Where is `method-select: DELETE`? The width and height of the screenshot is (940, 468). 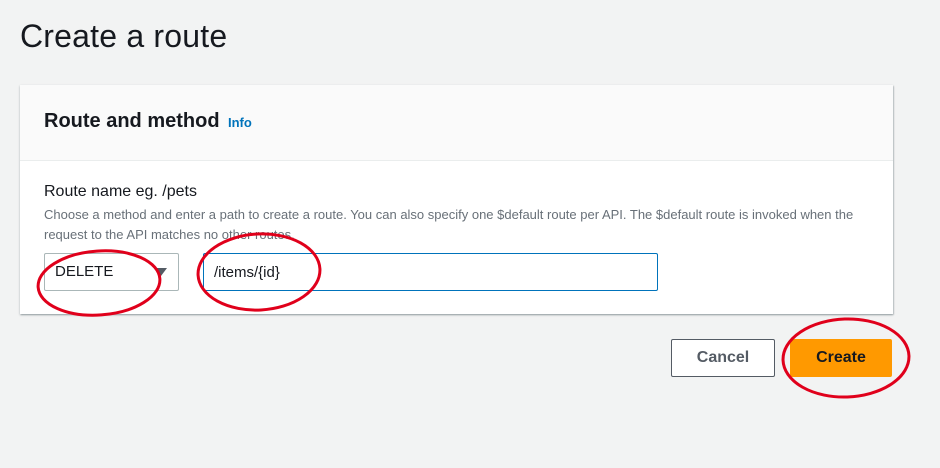
method-select: DELETE is located at coordinates (111, 272).